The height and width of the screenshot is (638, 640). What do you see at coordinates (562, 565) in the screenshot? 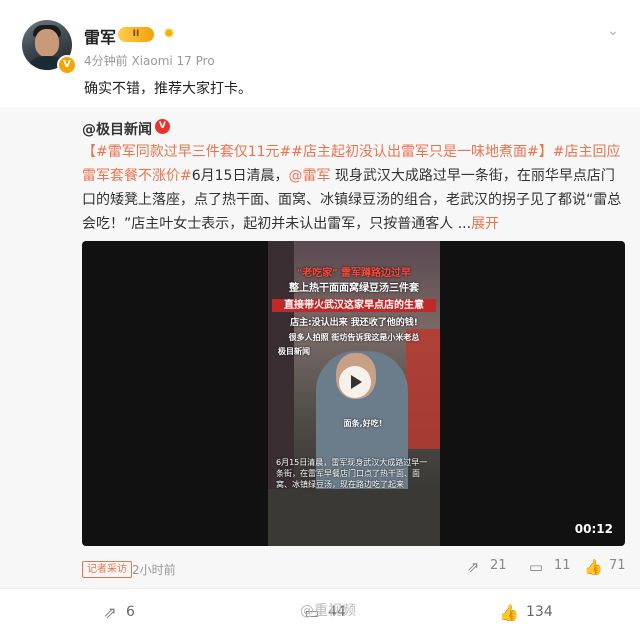
I see `original-comment-count: 11` at bounding box center [562, 565].